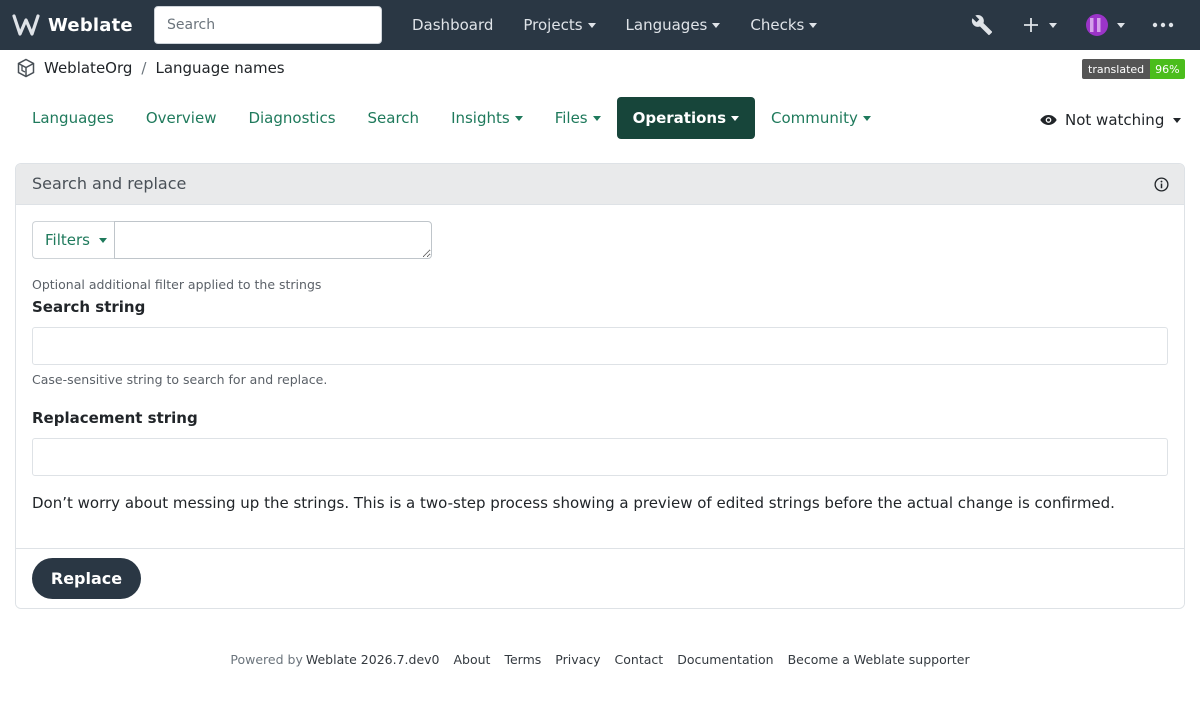 The image size is (1200, 713). I want to click on eye-icon, so click(1048, 120).